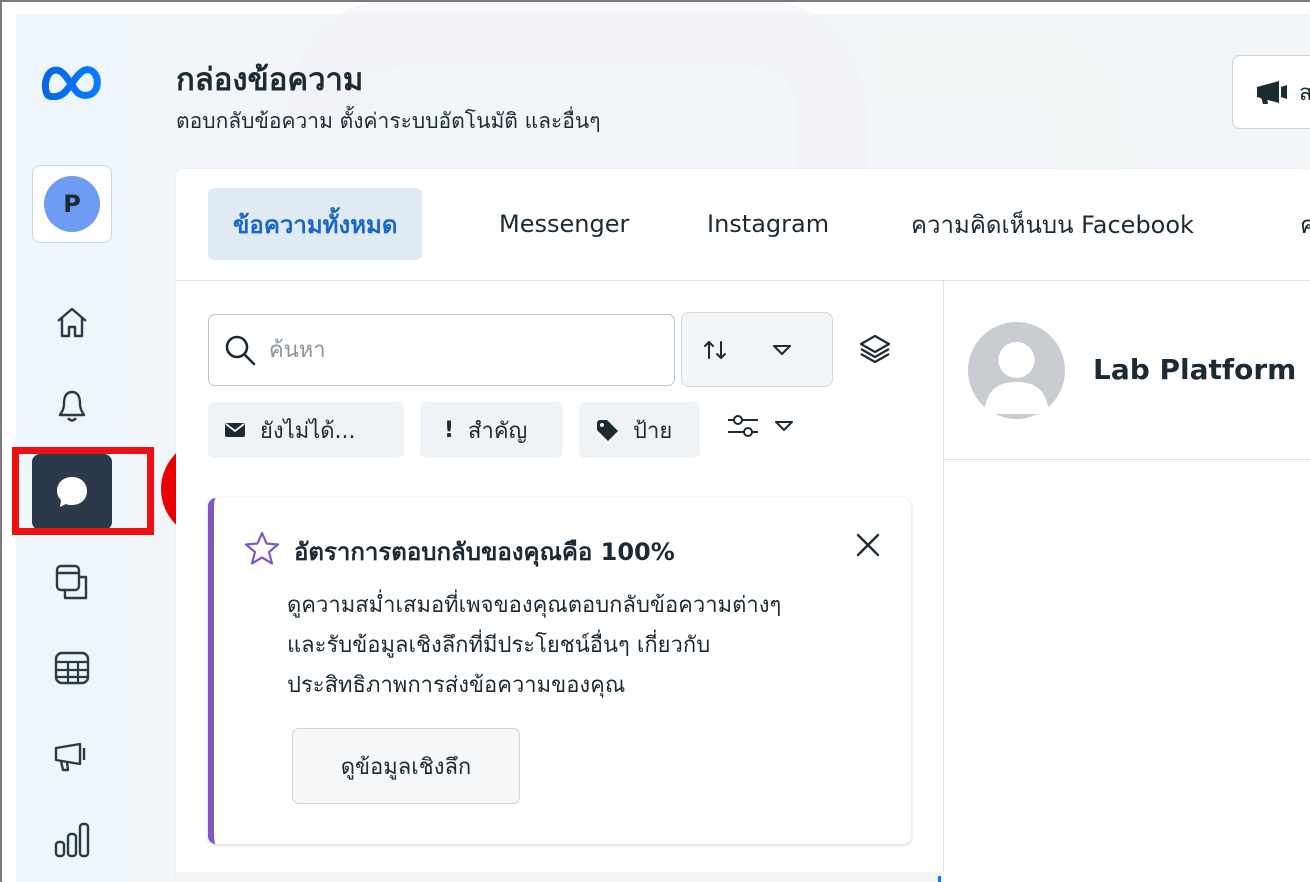 The image size is (1310, 882). What do you see at coordinates (939, 879) in the screenshot?
I see `scrollbar` at bounding box center [939, 879].